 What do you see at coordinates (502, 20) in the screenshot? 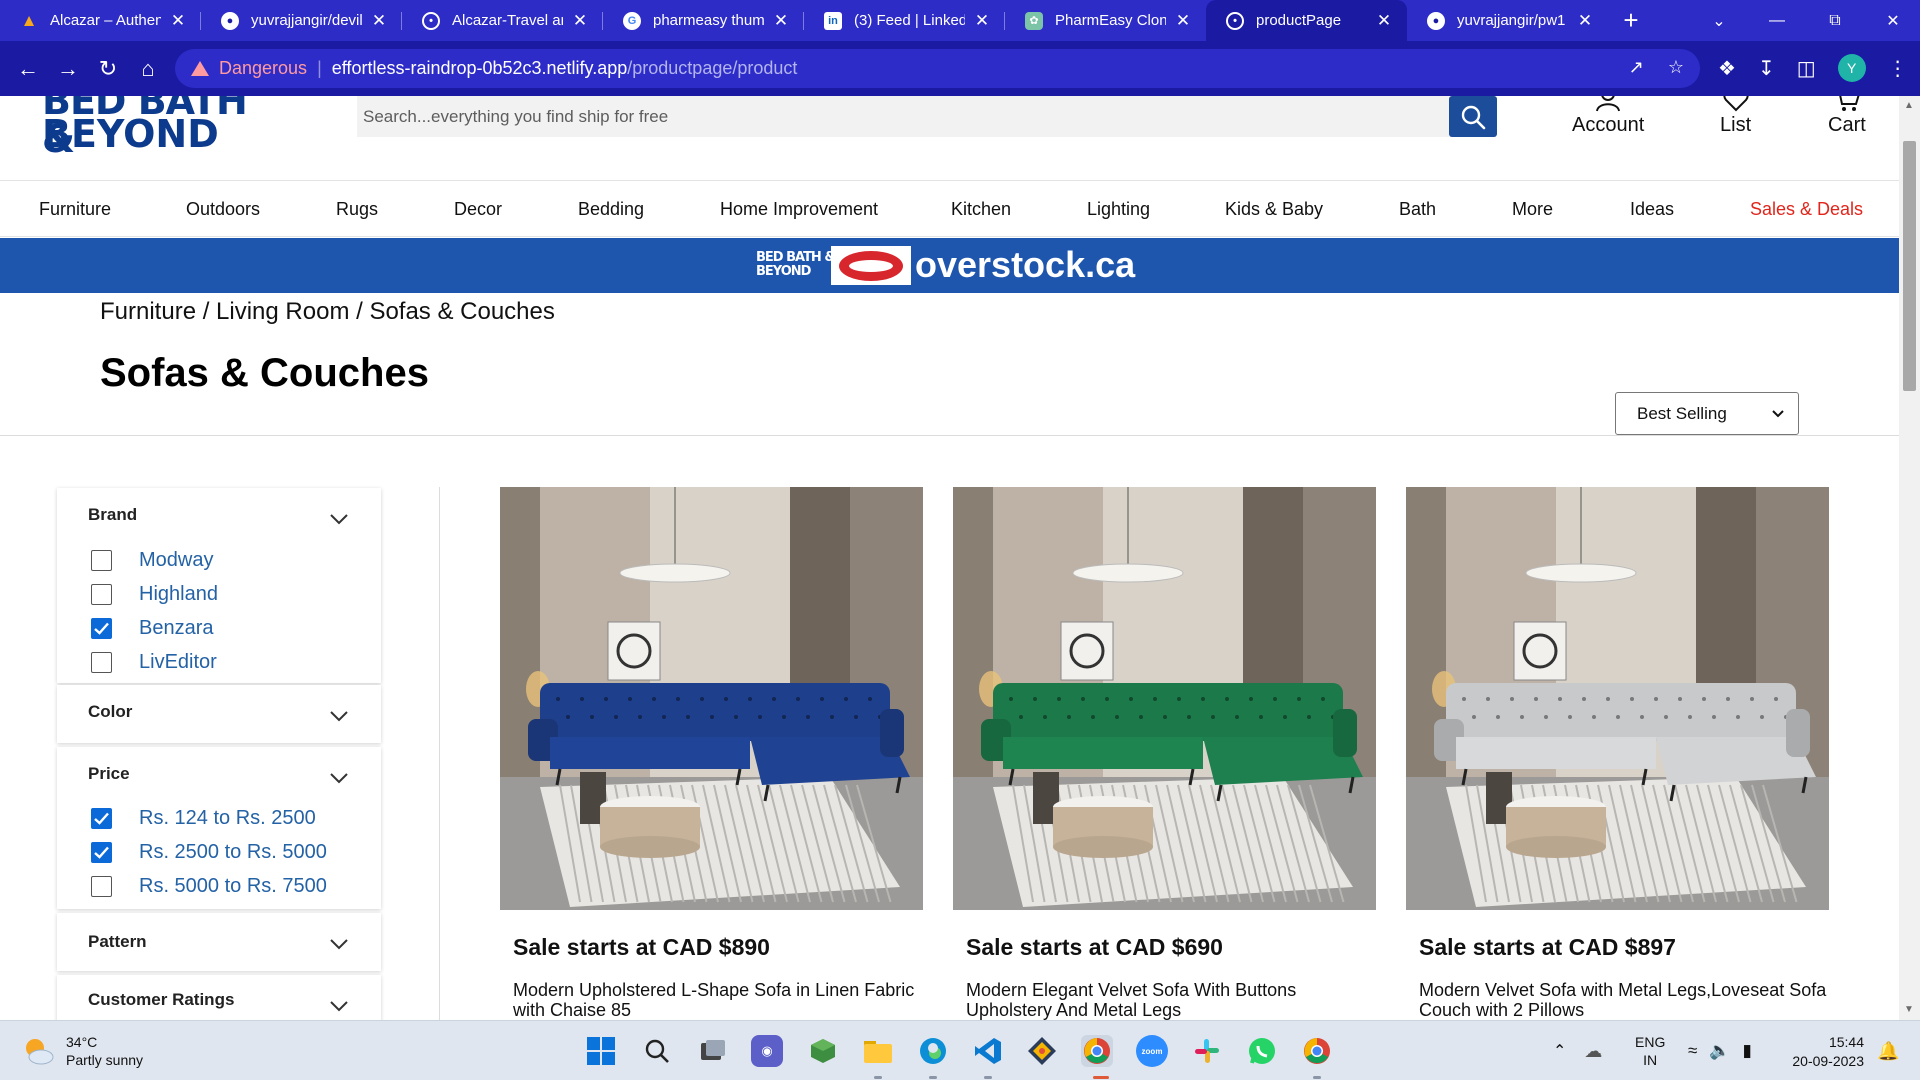
I see `tab-alcazar-travel: • Alcazar-Travel arc ✕` at bounding box center [502, 20].